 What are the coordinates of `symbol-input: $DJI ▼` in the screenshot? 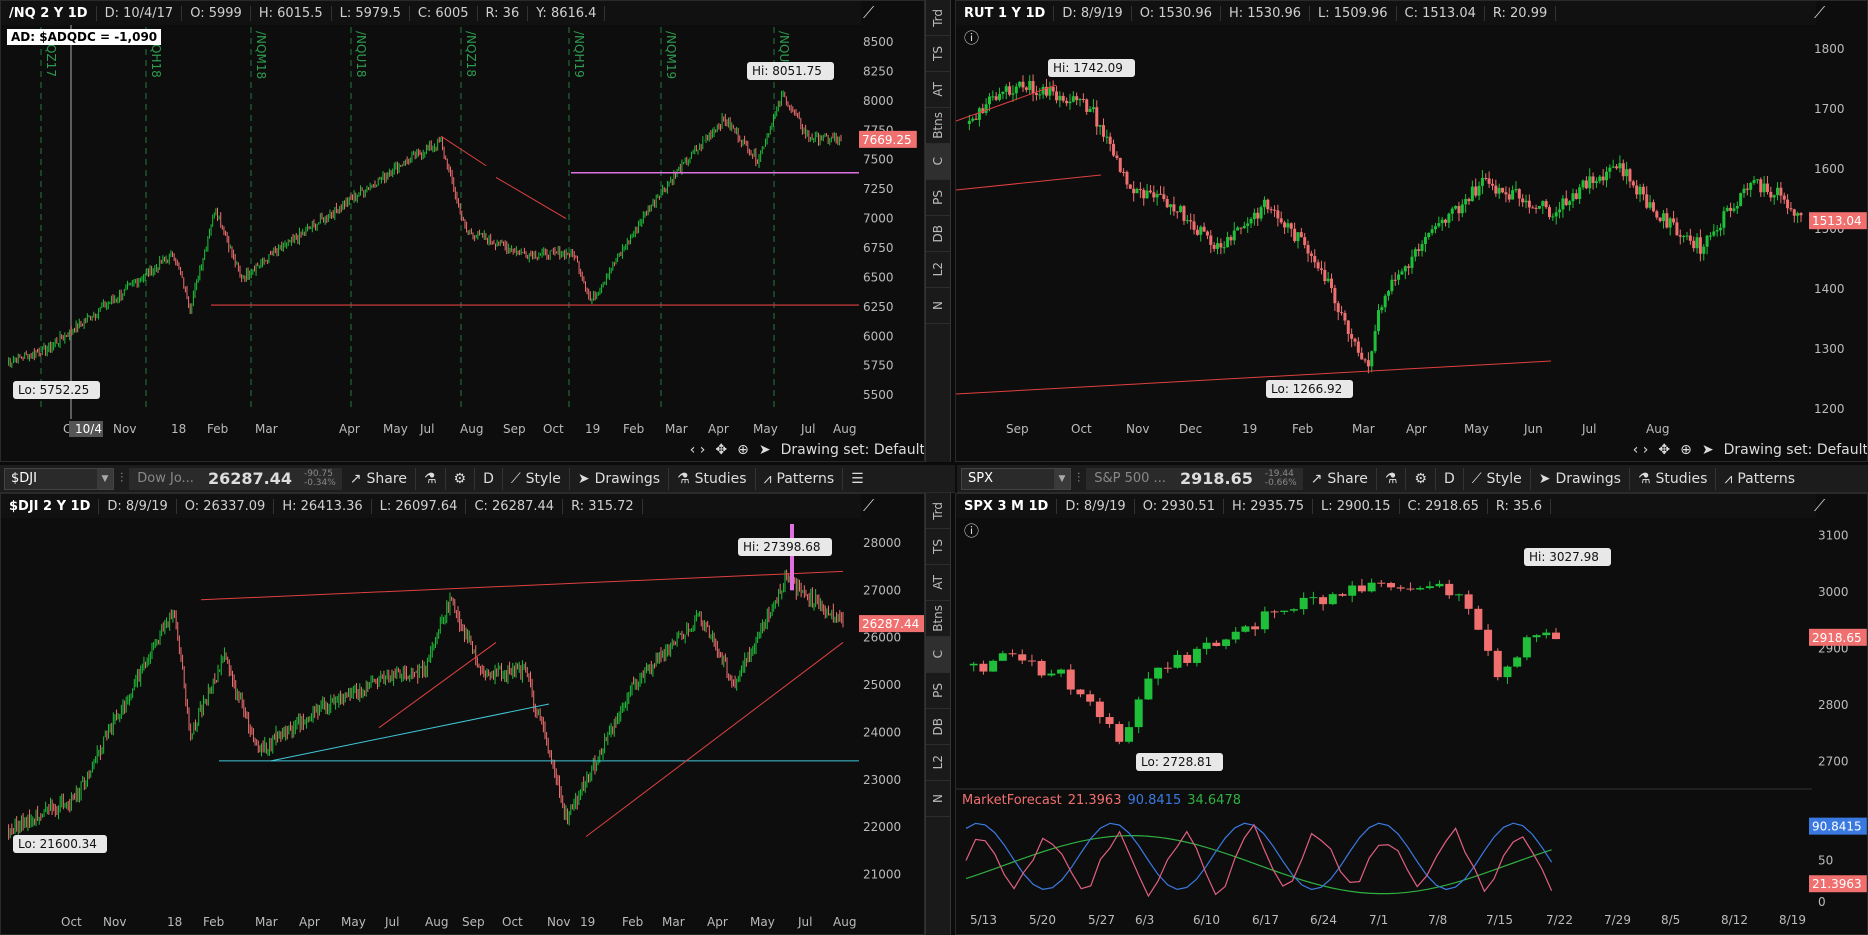 It's located at (59, 478).